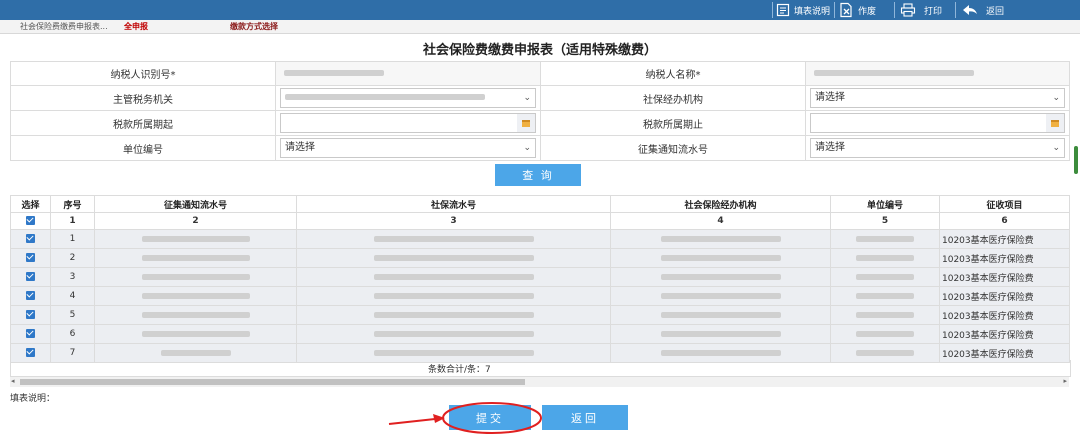 The width and height of the screenshot is (1080, 439). I want to click on tax-authority-select: ⌄, so click(408, 98).